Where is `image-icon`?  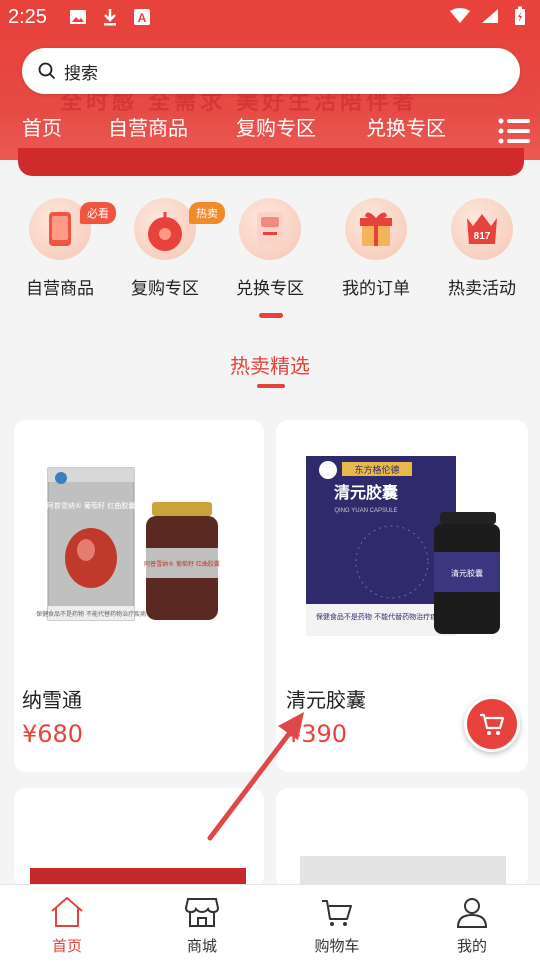
image-icon is located at coordinates (78, 17).